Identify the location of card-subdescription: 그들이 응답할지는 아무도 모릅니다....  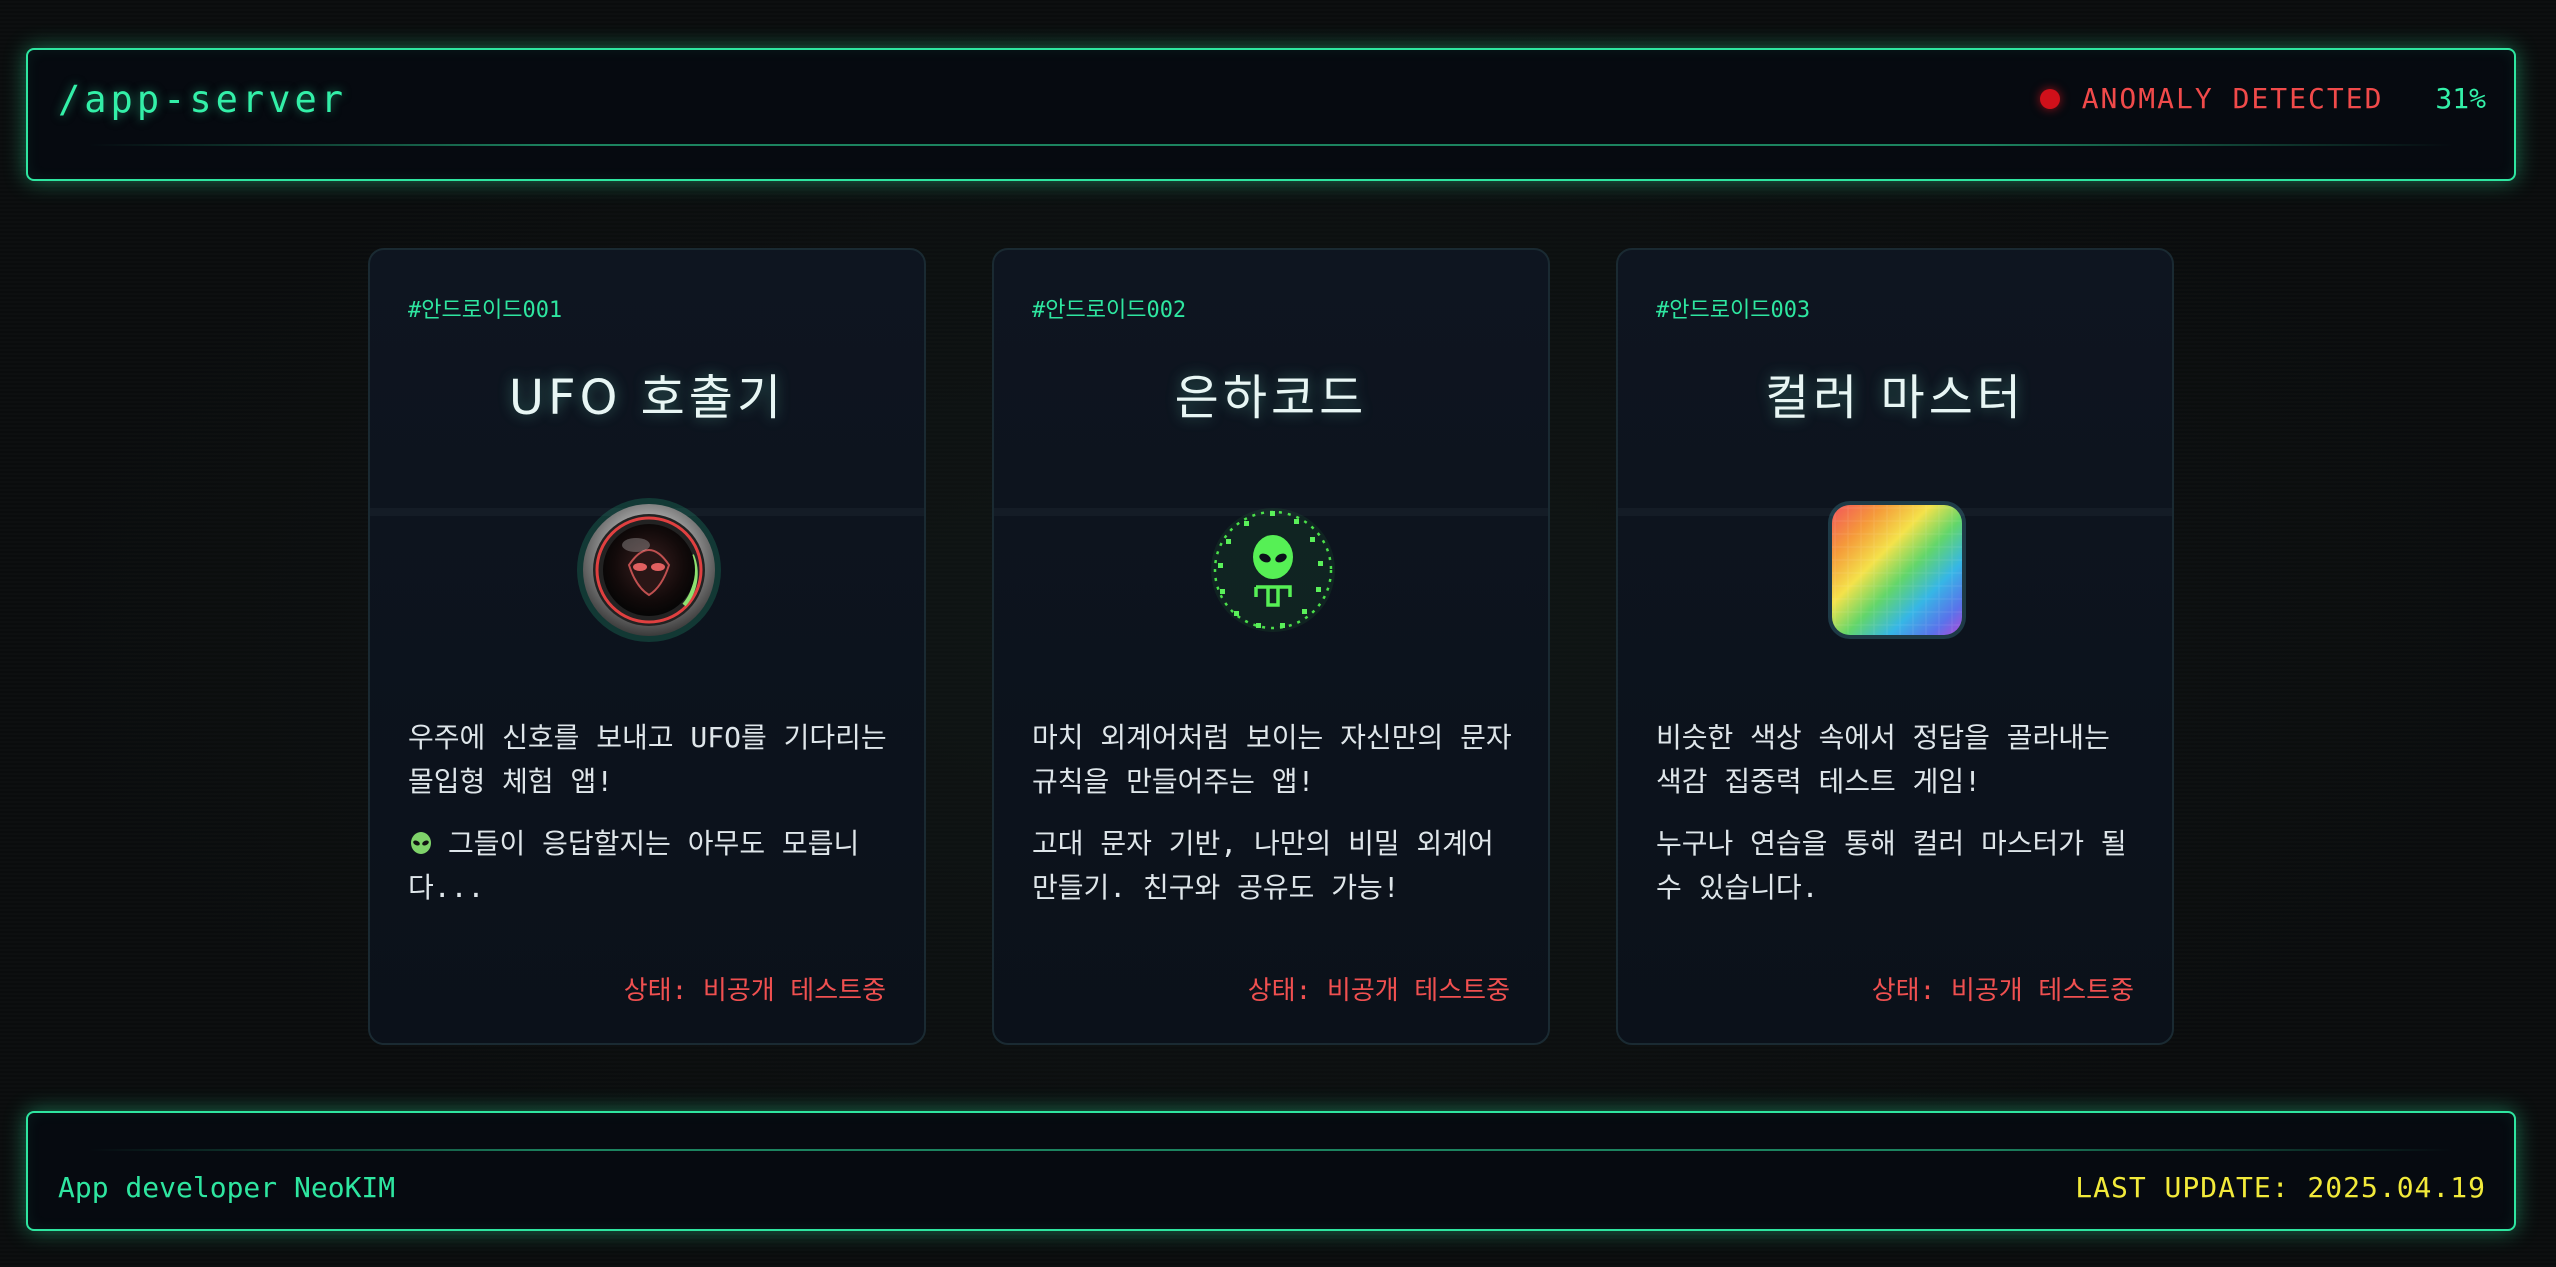
(634, 865).